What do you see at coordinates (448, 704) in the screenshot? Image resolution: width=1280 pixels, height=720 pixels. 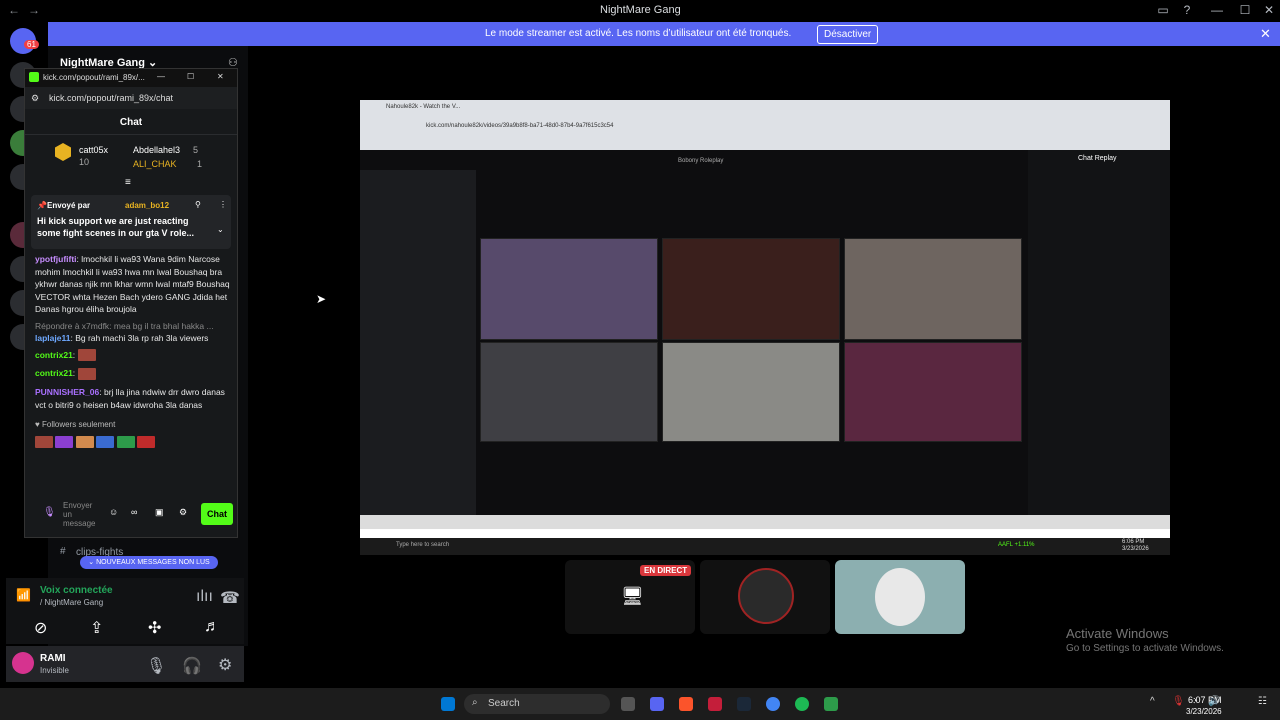 I see `start-icon` at bounding box center [448, 704].